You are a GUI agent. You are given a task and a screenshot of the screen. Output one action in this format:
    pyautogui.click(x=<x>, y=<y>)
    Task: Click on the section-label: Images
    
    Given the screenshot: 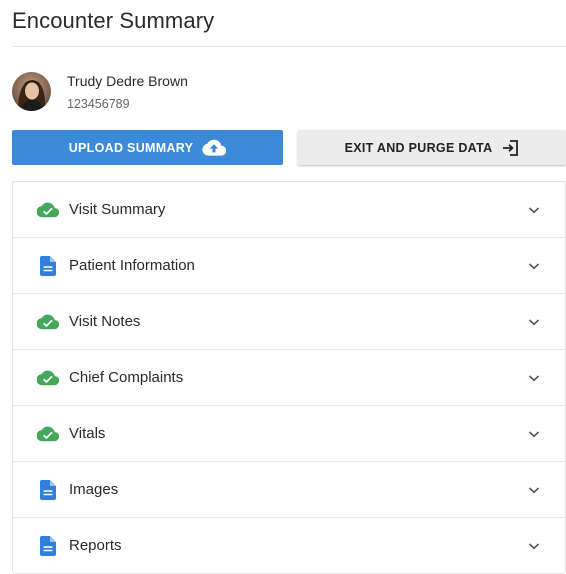 What is the action you would take?
    pyautogui.click(x=94, y=489)
    